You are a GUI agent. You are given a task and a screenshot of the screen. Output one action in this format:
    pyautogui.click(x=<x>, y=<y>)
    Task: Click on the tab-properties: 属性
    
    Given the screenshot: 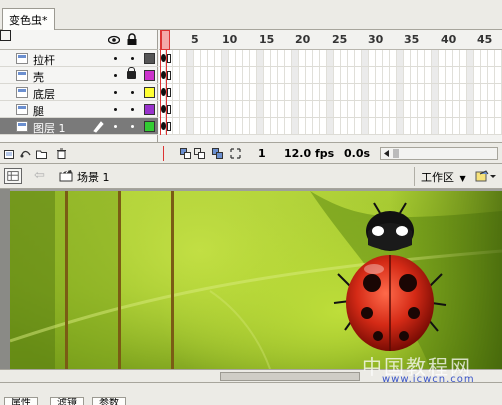 What is the action you would take?
    pyautogui.click(x=21, y=401)
    